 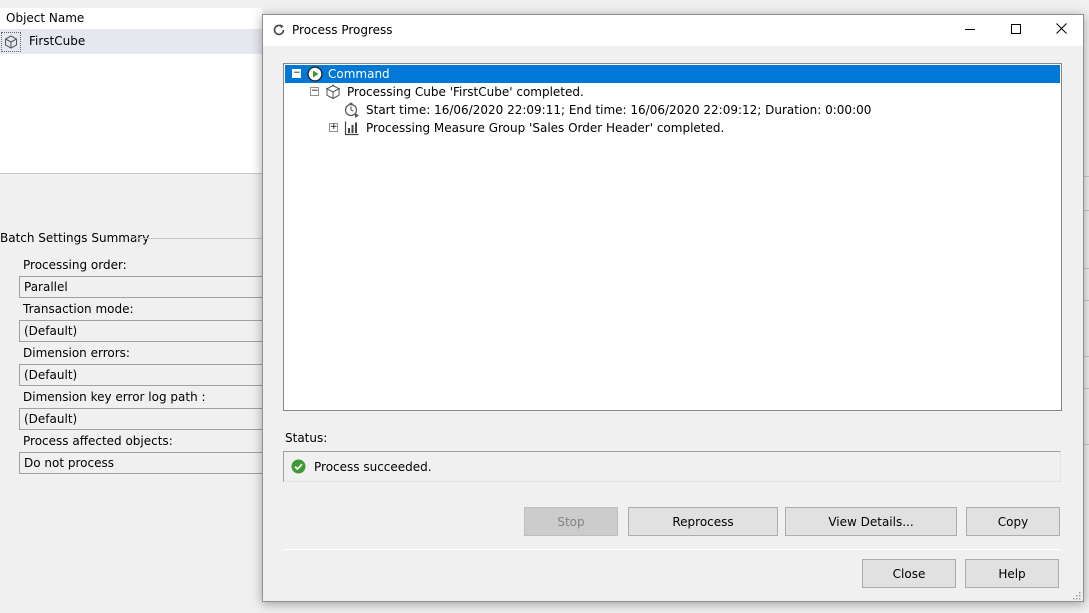 What do you see at coordinates (672, 466) in the screenshot?
I see `status-box: Process succeeded.` at bounding box center [672, 466].